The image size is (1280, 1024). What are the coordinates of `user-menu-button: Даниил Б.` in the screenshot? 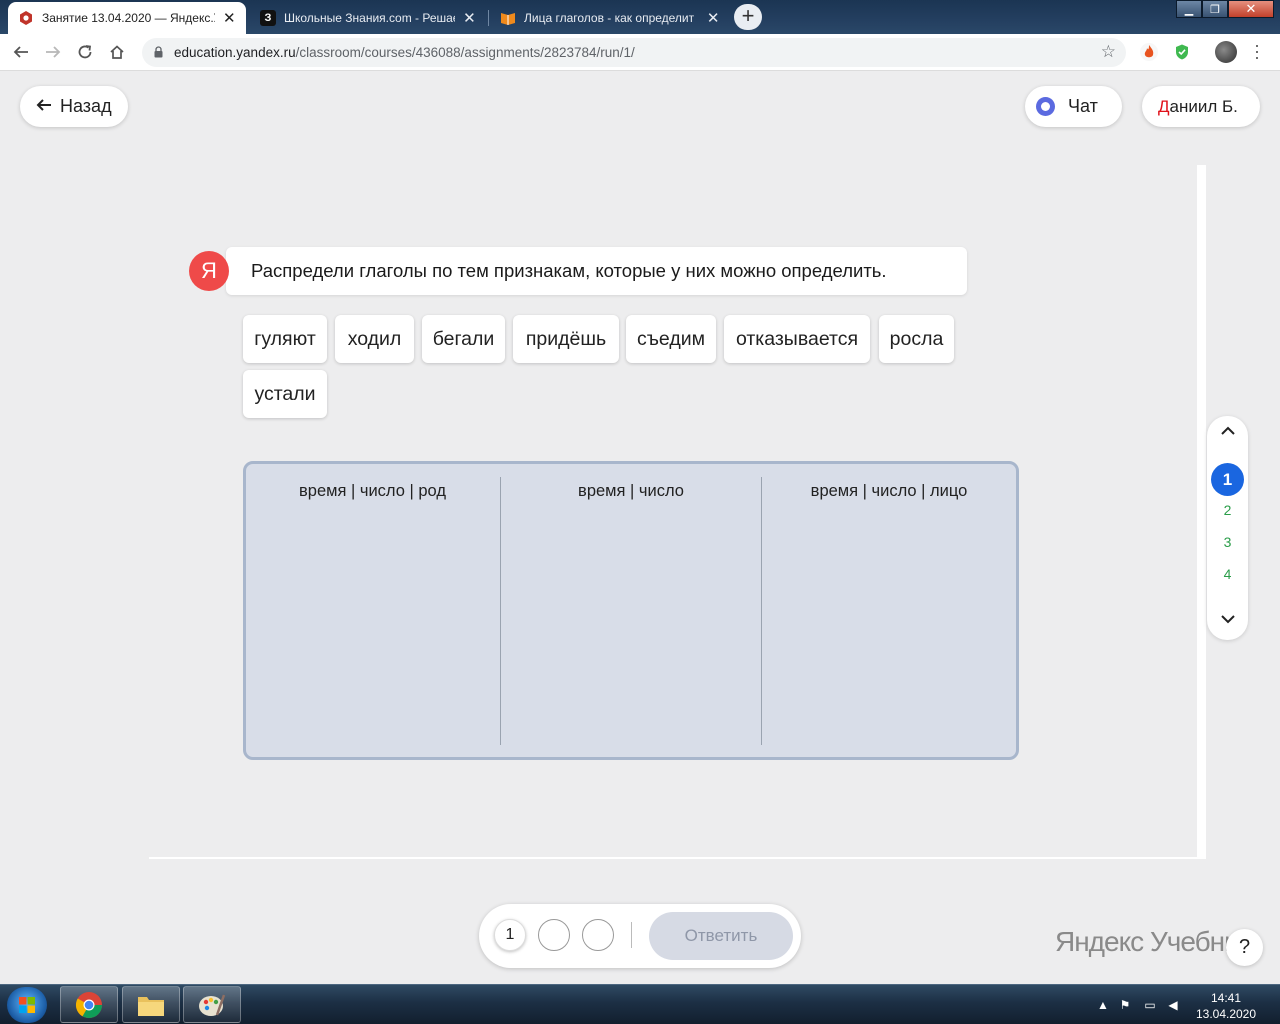 It's located at (1201, 106).